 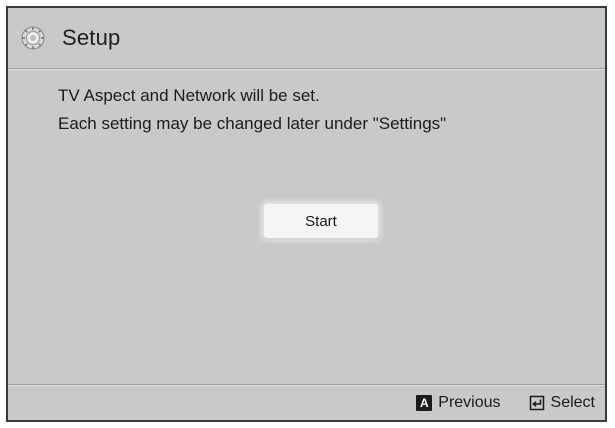 What do you see at coordinates (306, 402) in the screenshot?
I see `footer: A Previous Select` at bounding box center [306, 402].